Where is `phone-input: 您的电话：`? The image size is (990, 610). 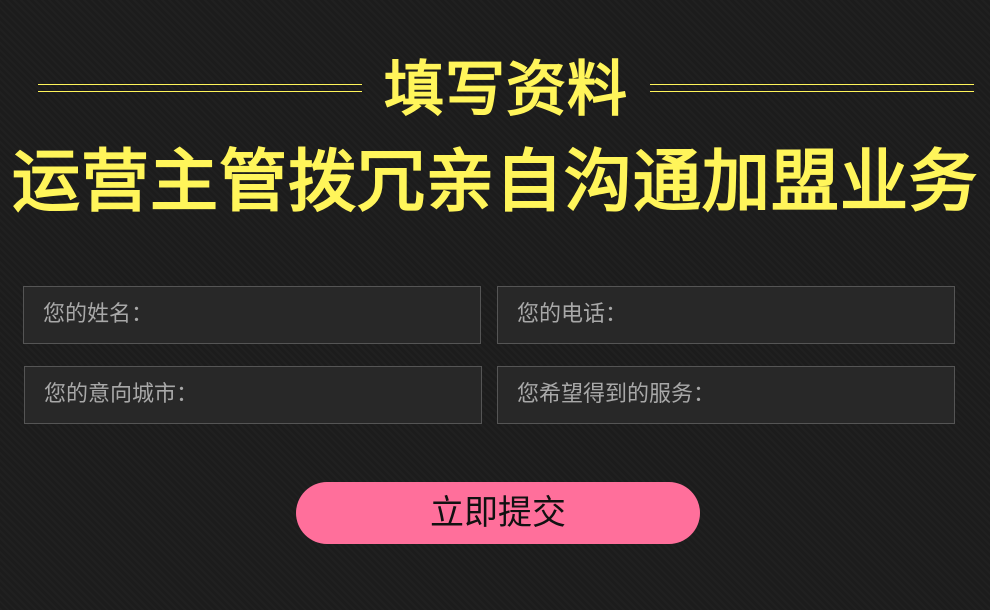 phone-input: 您的电话： is located at coordinates (726, 315).